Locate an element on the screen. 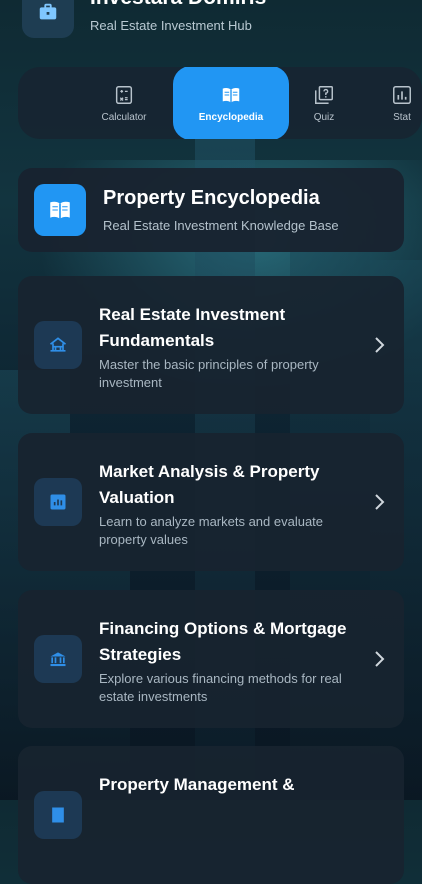 Image resolution: width=422 pixels, height=884 pixels. calculator-icon is located at coordinates (124, 94).